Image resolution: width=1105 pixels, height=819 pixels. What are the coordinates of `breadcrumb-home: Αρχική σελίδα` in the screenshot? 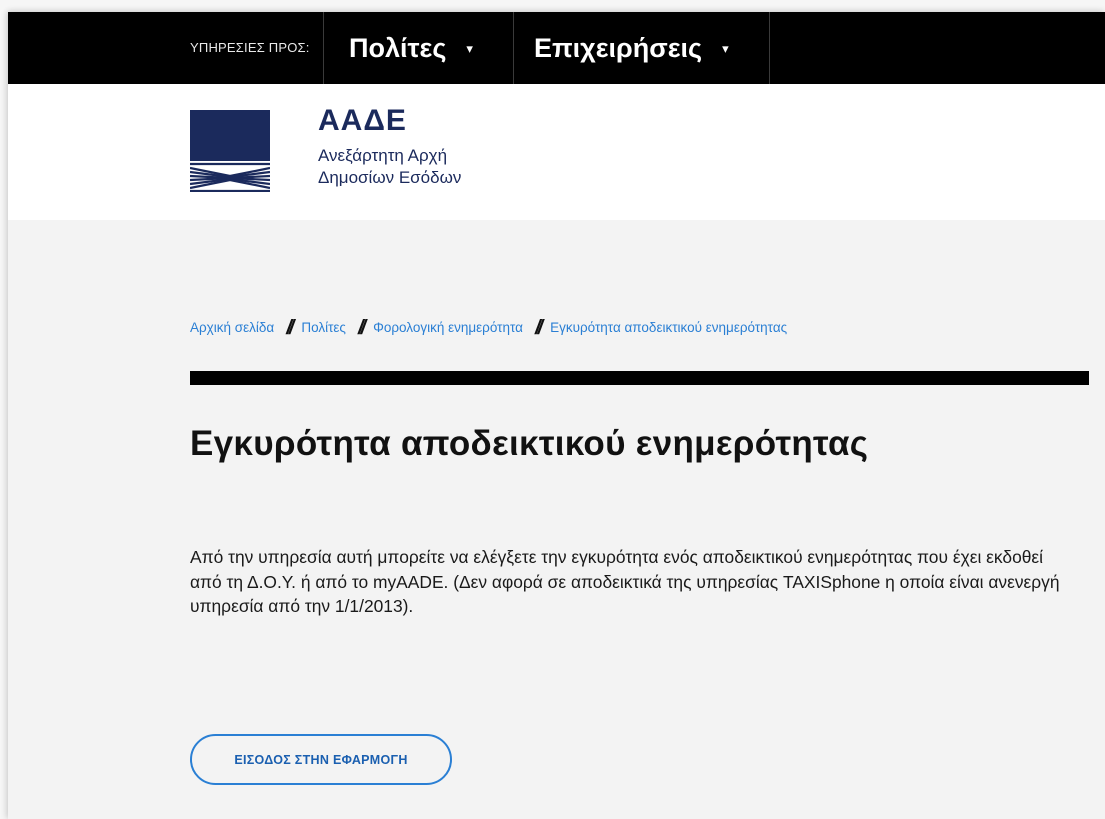 It's located at (232, 327).